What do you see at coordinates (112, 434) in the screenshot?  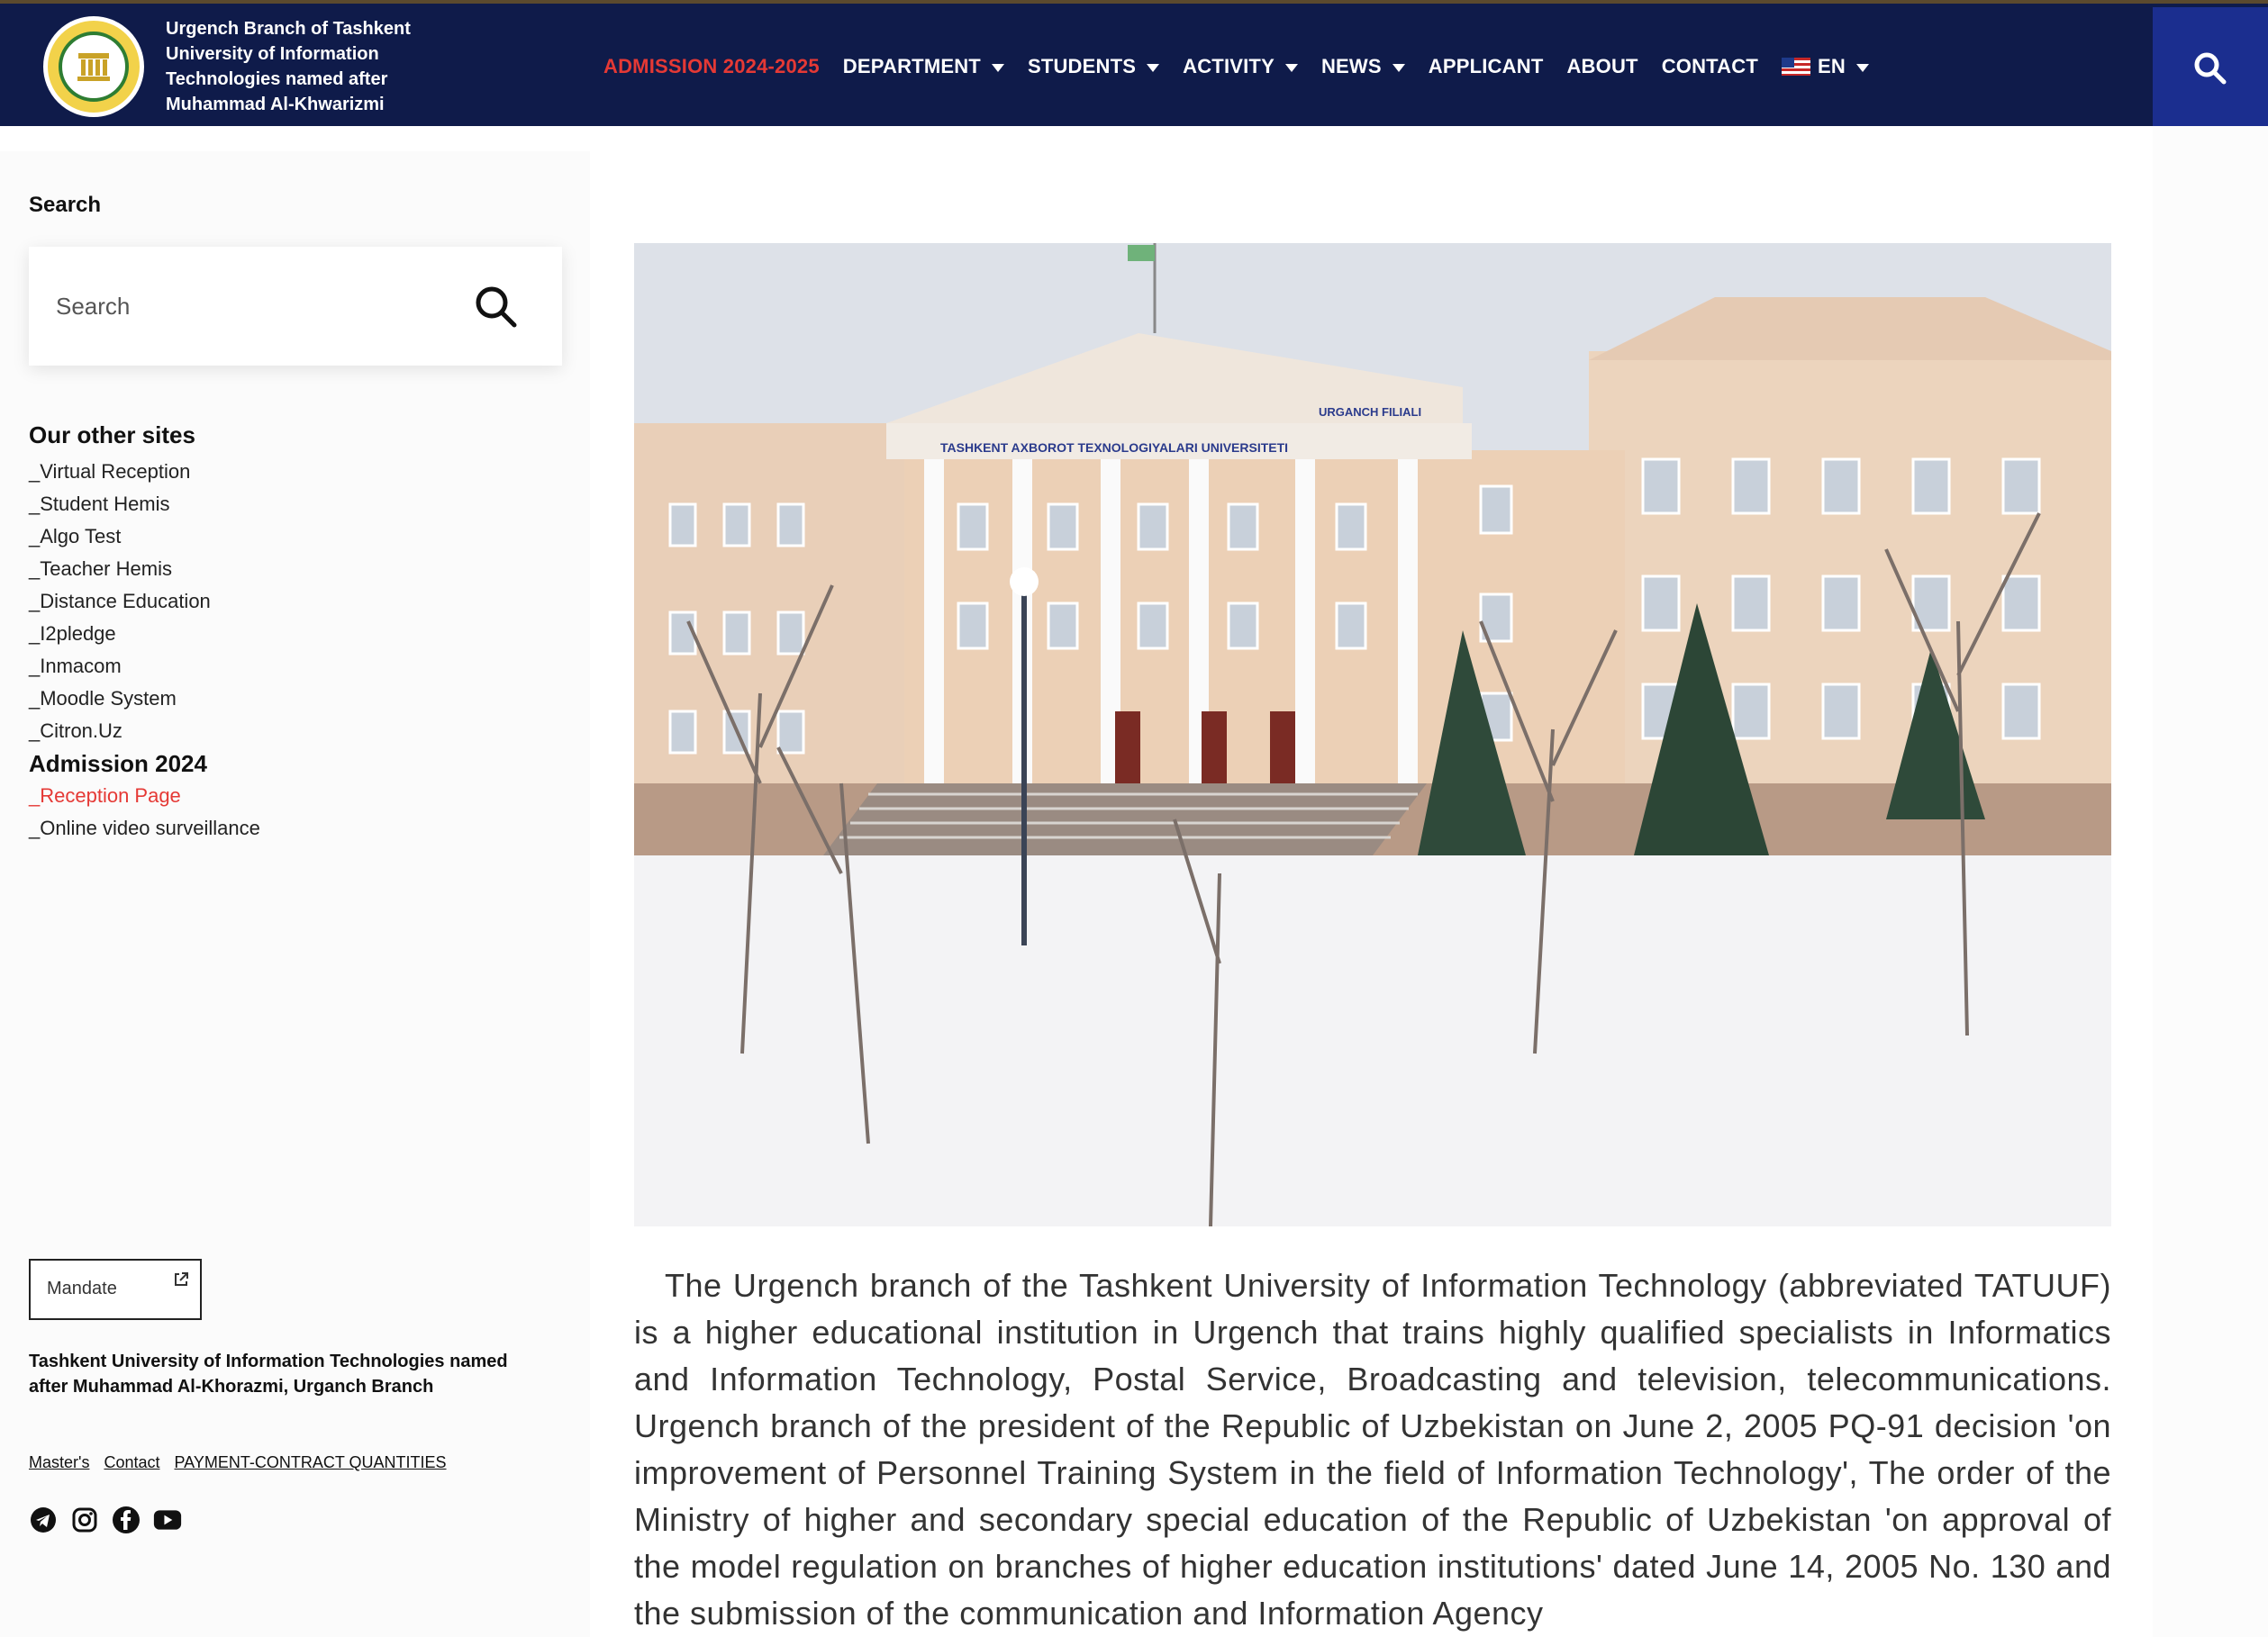 I see `other-sites-title: Our other sites` at bounding box center [112, 434].